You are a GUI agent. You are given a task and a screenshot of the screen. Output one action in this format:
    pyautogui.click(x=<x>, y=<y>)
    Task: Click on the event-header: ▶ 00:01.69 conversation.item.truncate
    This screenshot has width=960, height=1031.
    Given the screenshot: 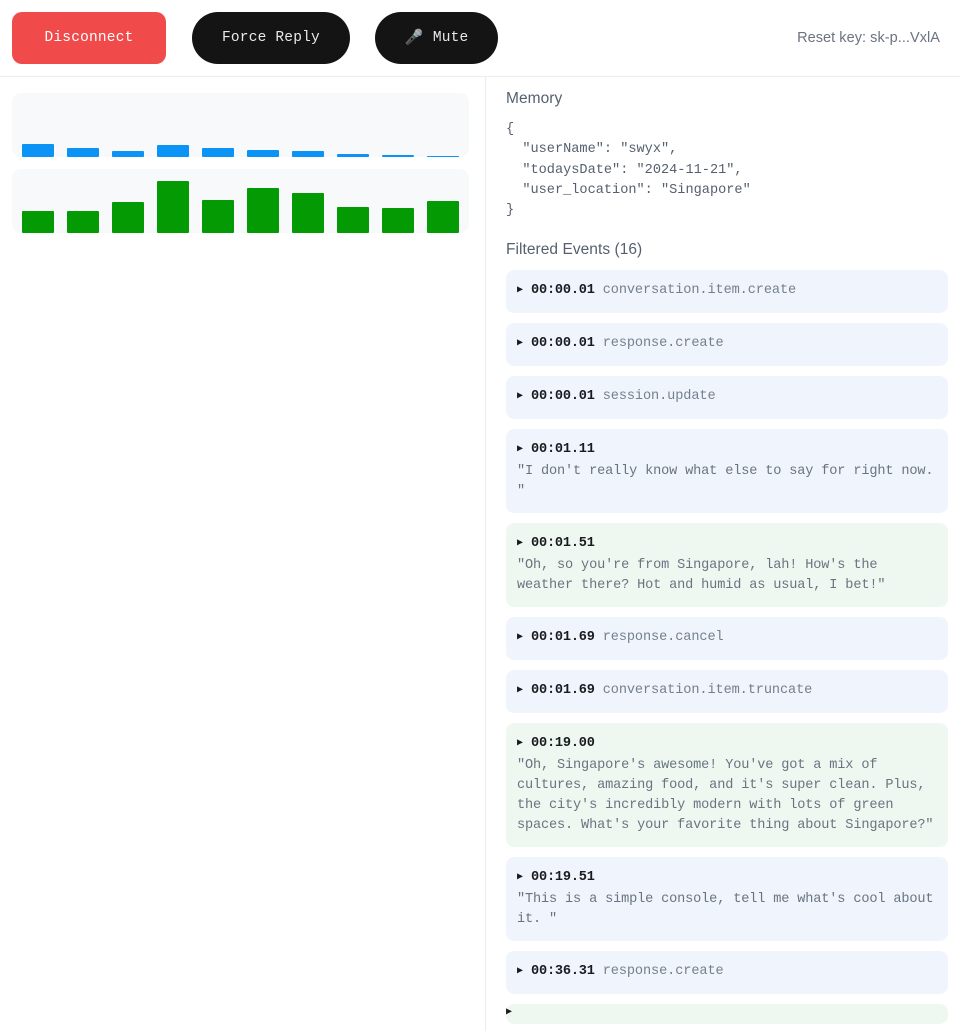 What is the action you would take?
    pyautogui.click(x=726, y=691)
    